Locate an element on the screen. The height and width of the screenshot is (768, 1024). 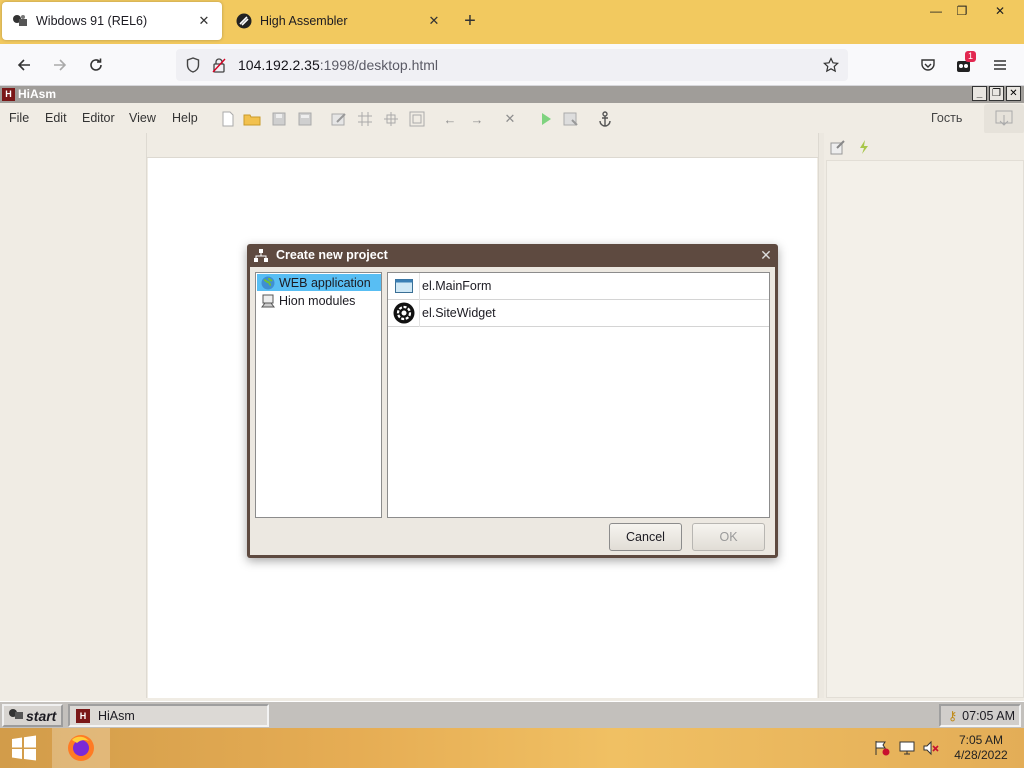
app-close-icon: ✕ is located at coordinates (1013, 93).